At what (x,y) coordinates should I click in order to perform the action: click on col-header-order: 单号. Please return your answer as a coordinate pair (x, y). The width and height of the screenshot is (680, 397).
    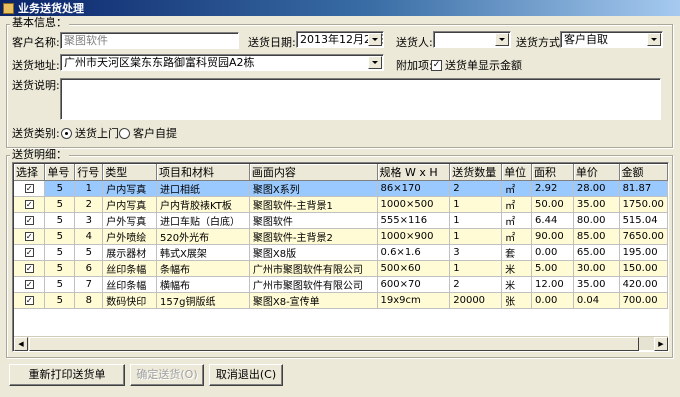
    Looking at the image, I should click on (60, 172).